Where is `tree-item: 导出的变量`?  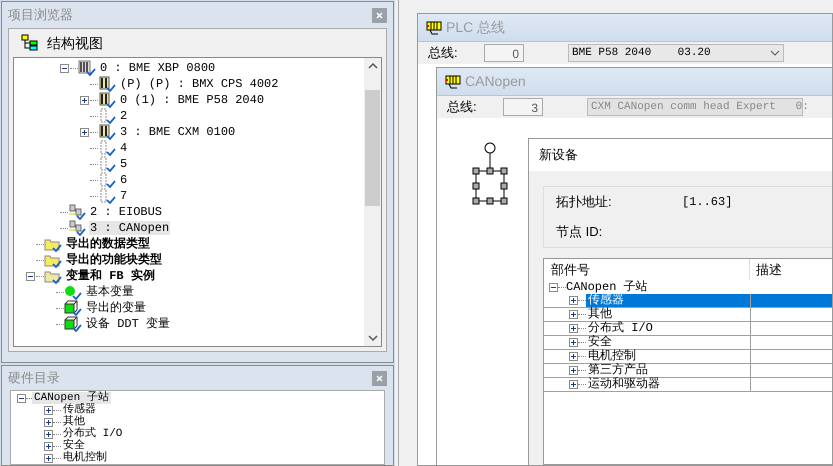 tree-item: 导出的变量 is located at coordinates (116, 308).